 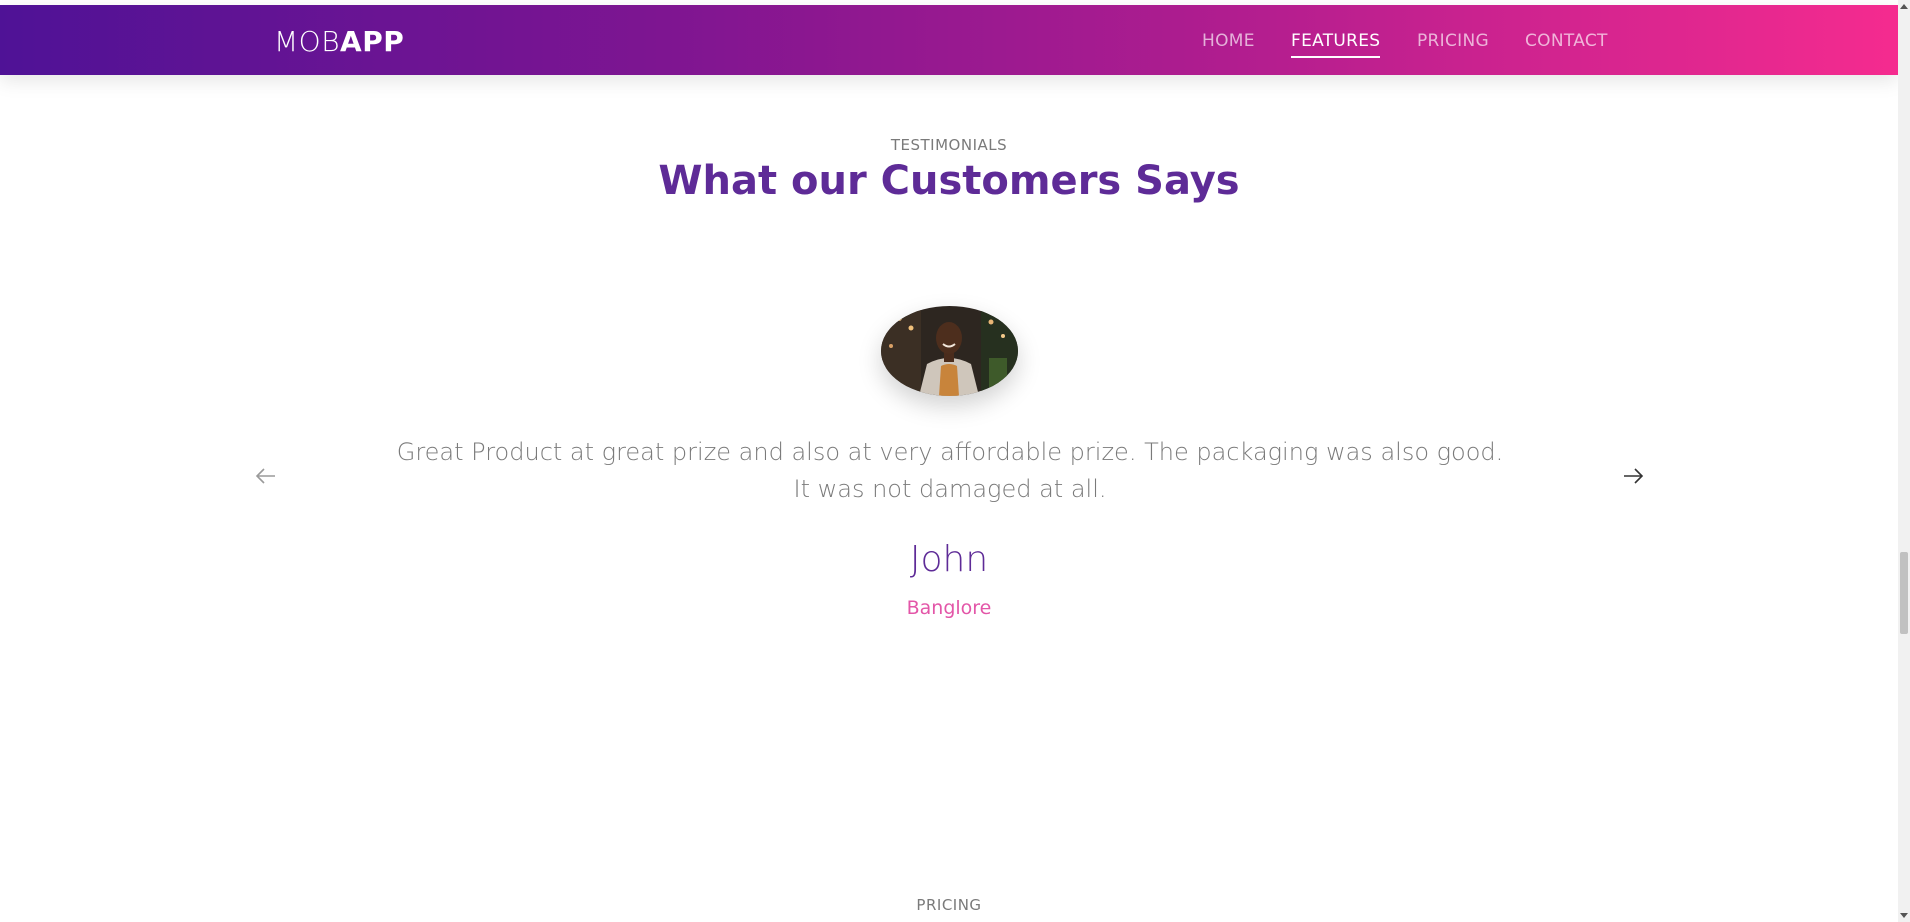 I want to click on scroll-up-icon, so click(x=1904, y=6).